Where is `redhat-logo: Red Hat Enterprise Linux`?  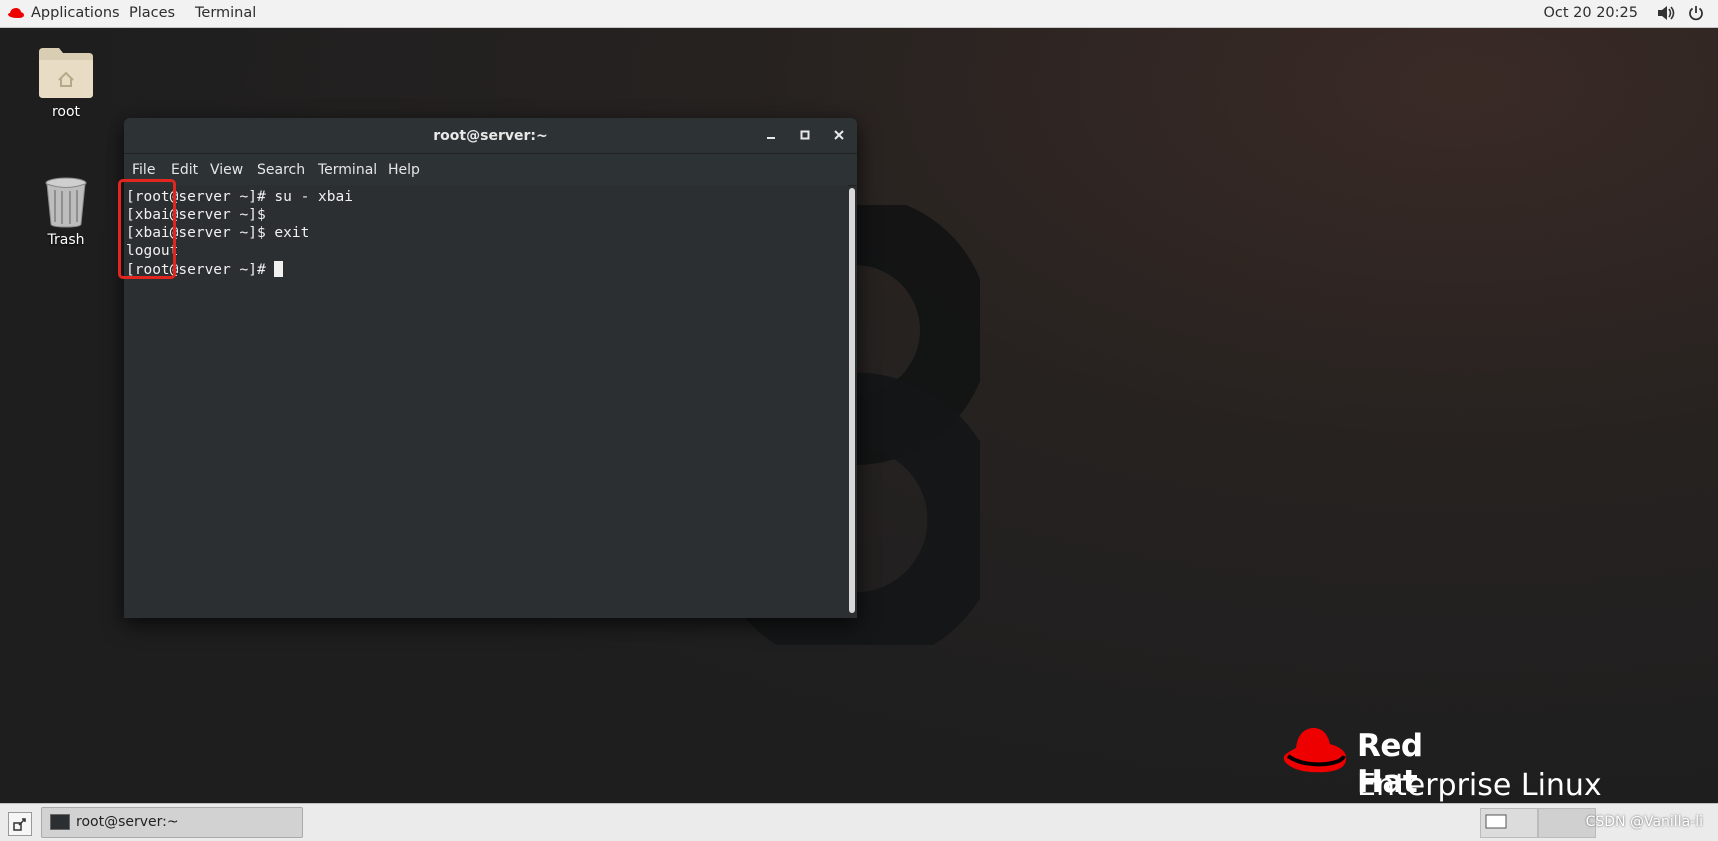
redhat-logo: Red Hat Enterprise Linux is located at coordinates (1442, 763).